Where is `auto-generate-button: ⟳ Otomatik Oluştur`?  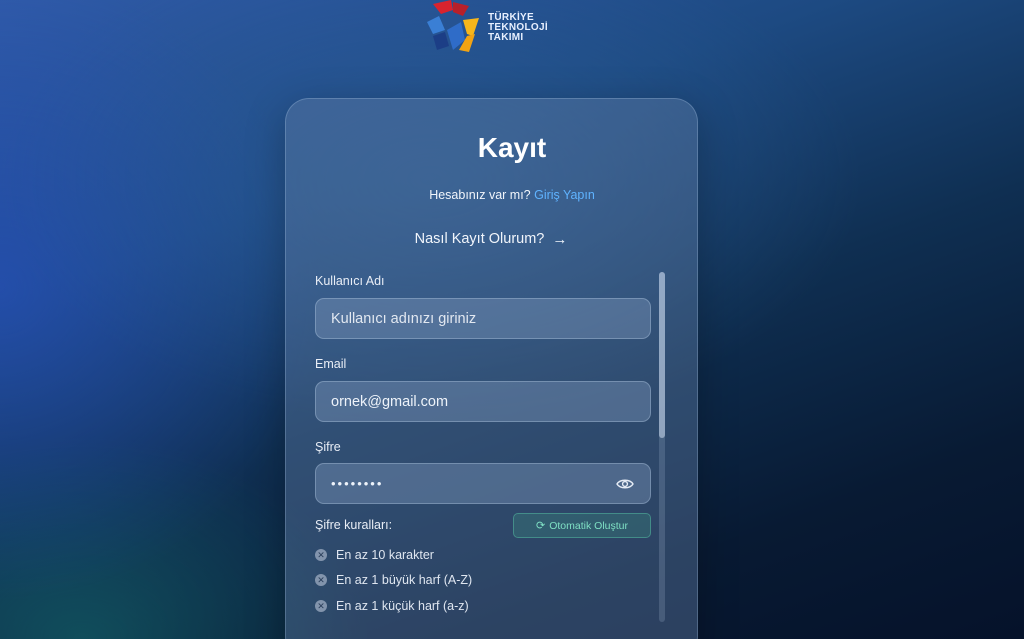
auto-generate-button: ⟳ Otomatik Oluştur is located at coordinates (582, 525).